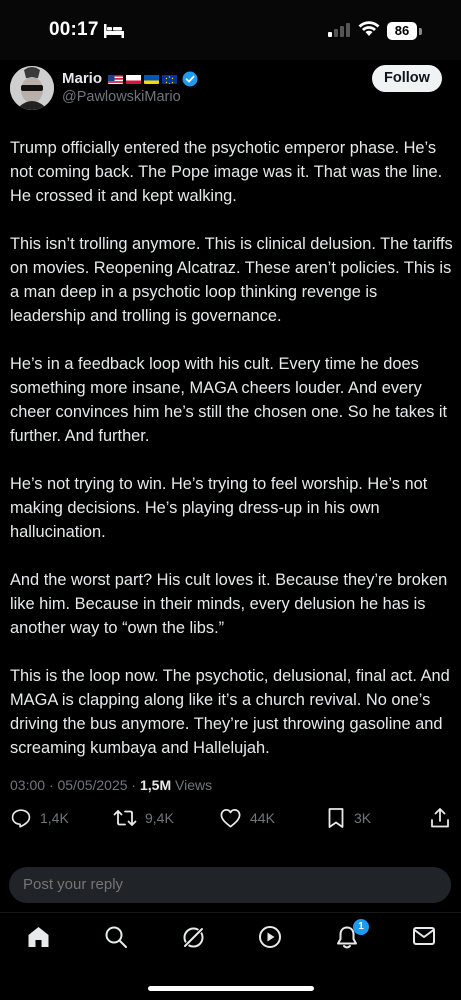 The height and width of the screenshot is (1000, 461). I want to click on battery-cap, so click(420, 31).